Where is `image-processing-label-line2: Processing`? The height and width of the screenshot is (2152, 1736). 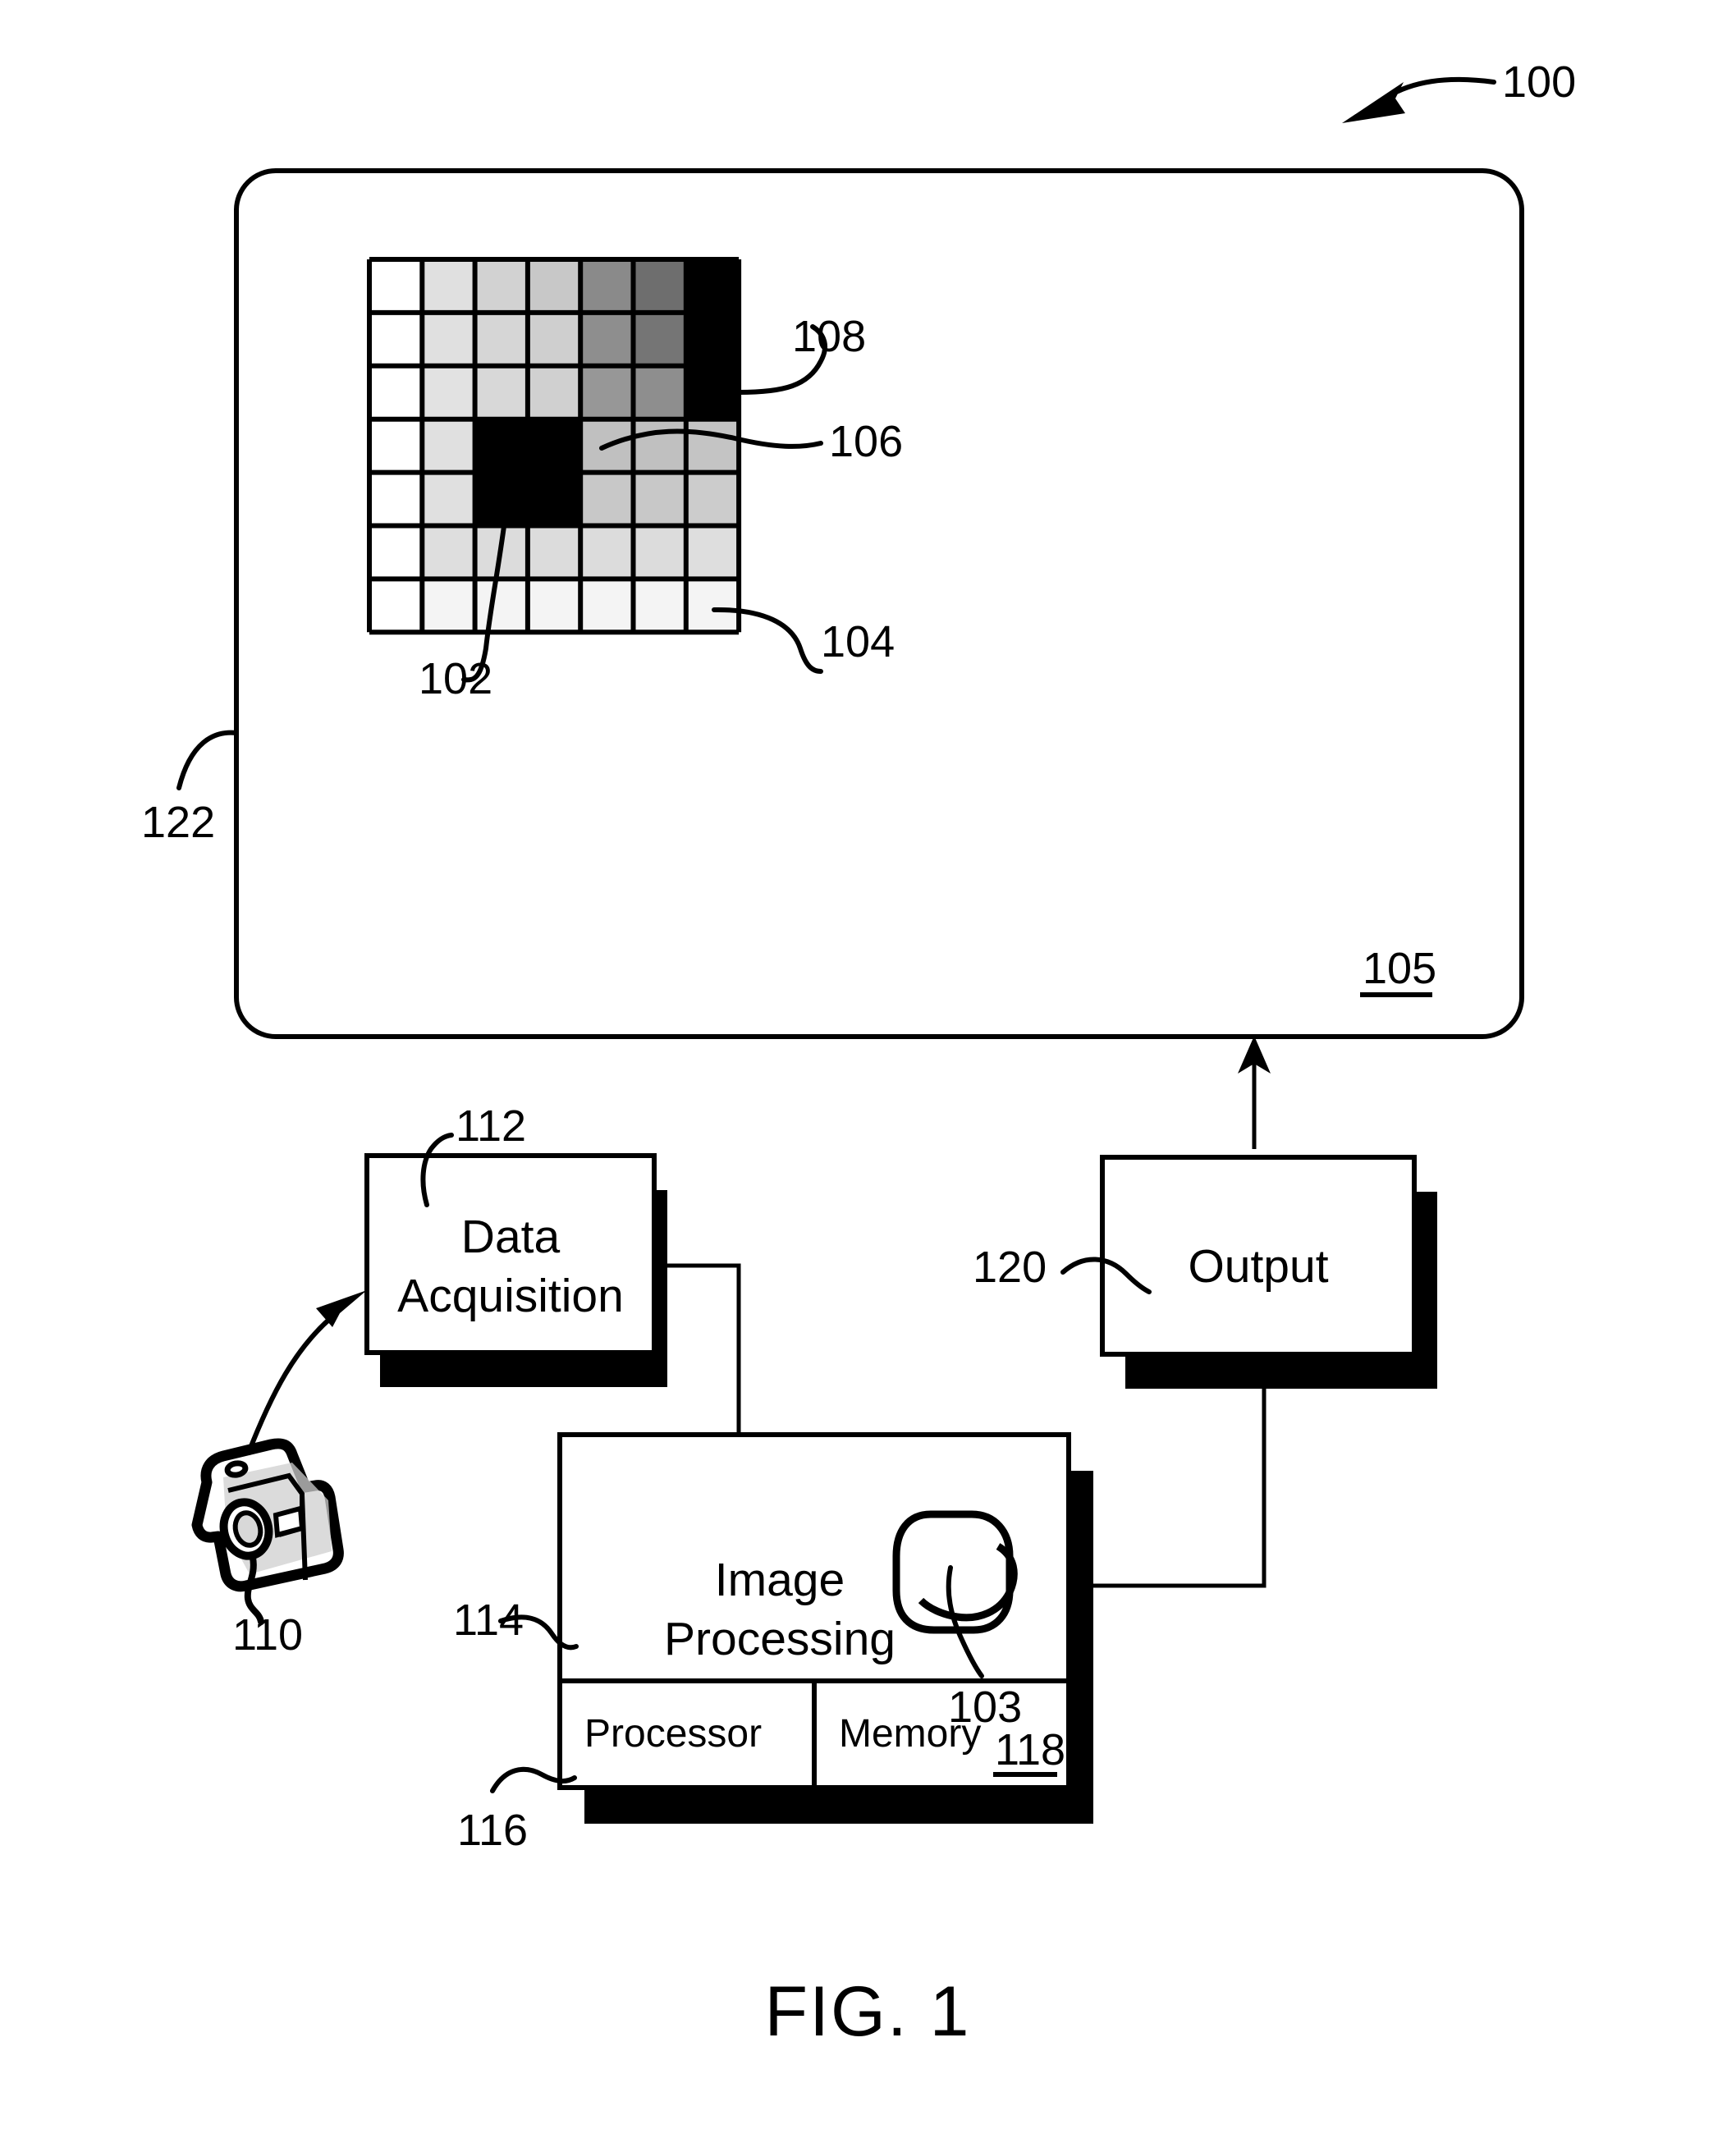
image-processing-label-line2: Processing is located at coordinates (779, 1639).